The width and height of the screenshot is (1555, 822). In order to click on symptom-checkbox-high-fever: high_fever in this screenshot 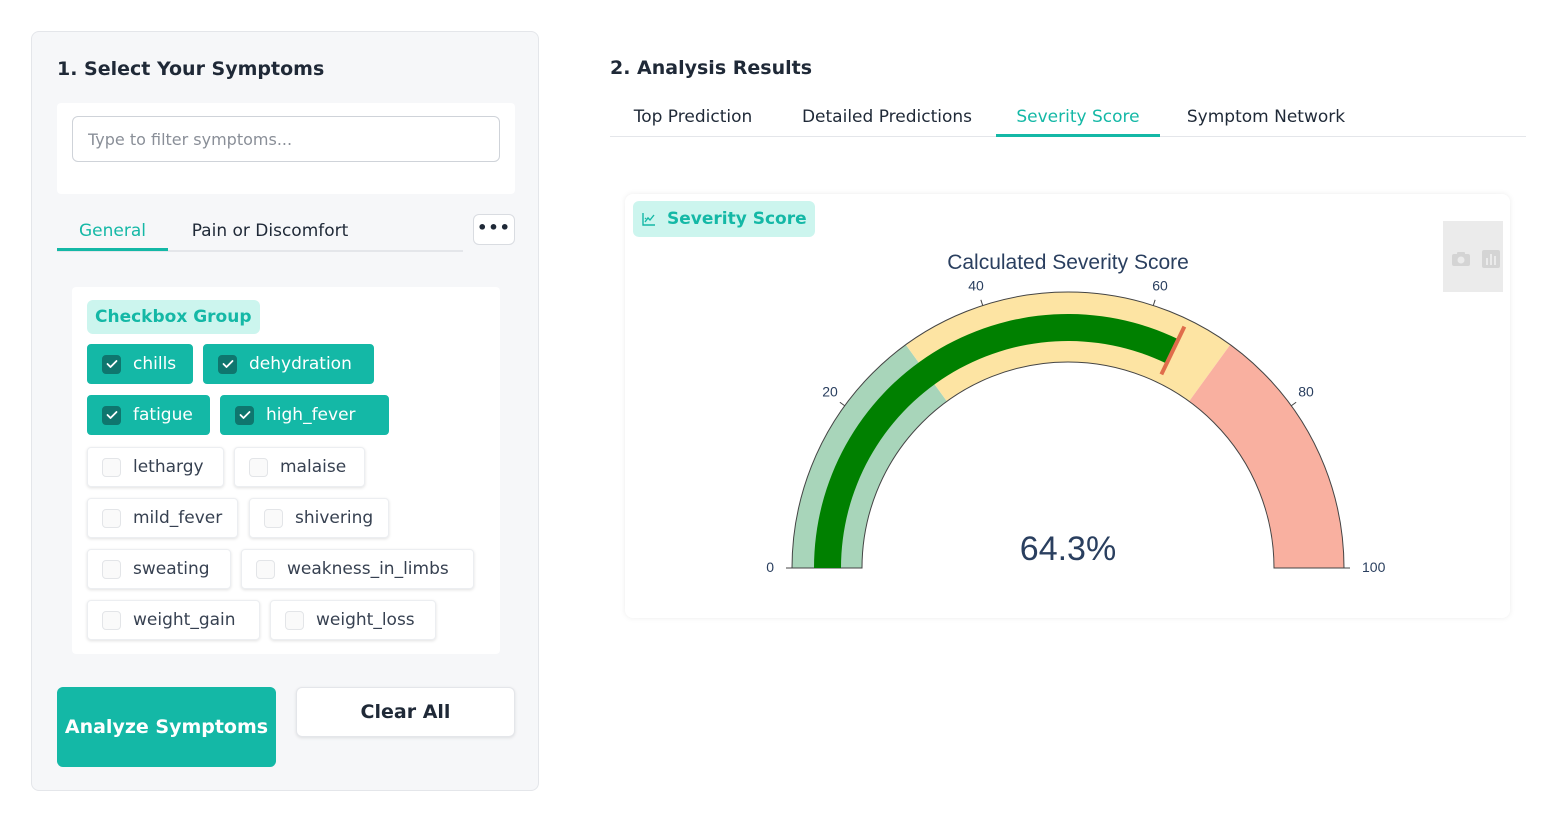, I will do `click(304, 415)`.